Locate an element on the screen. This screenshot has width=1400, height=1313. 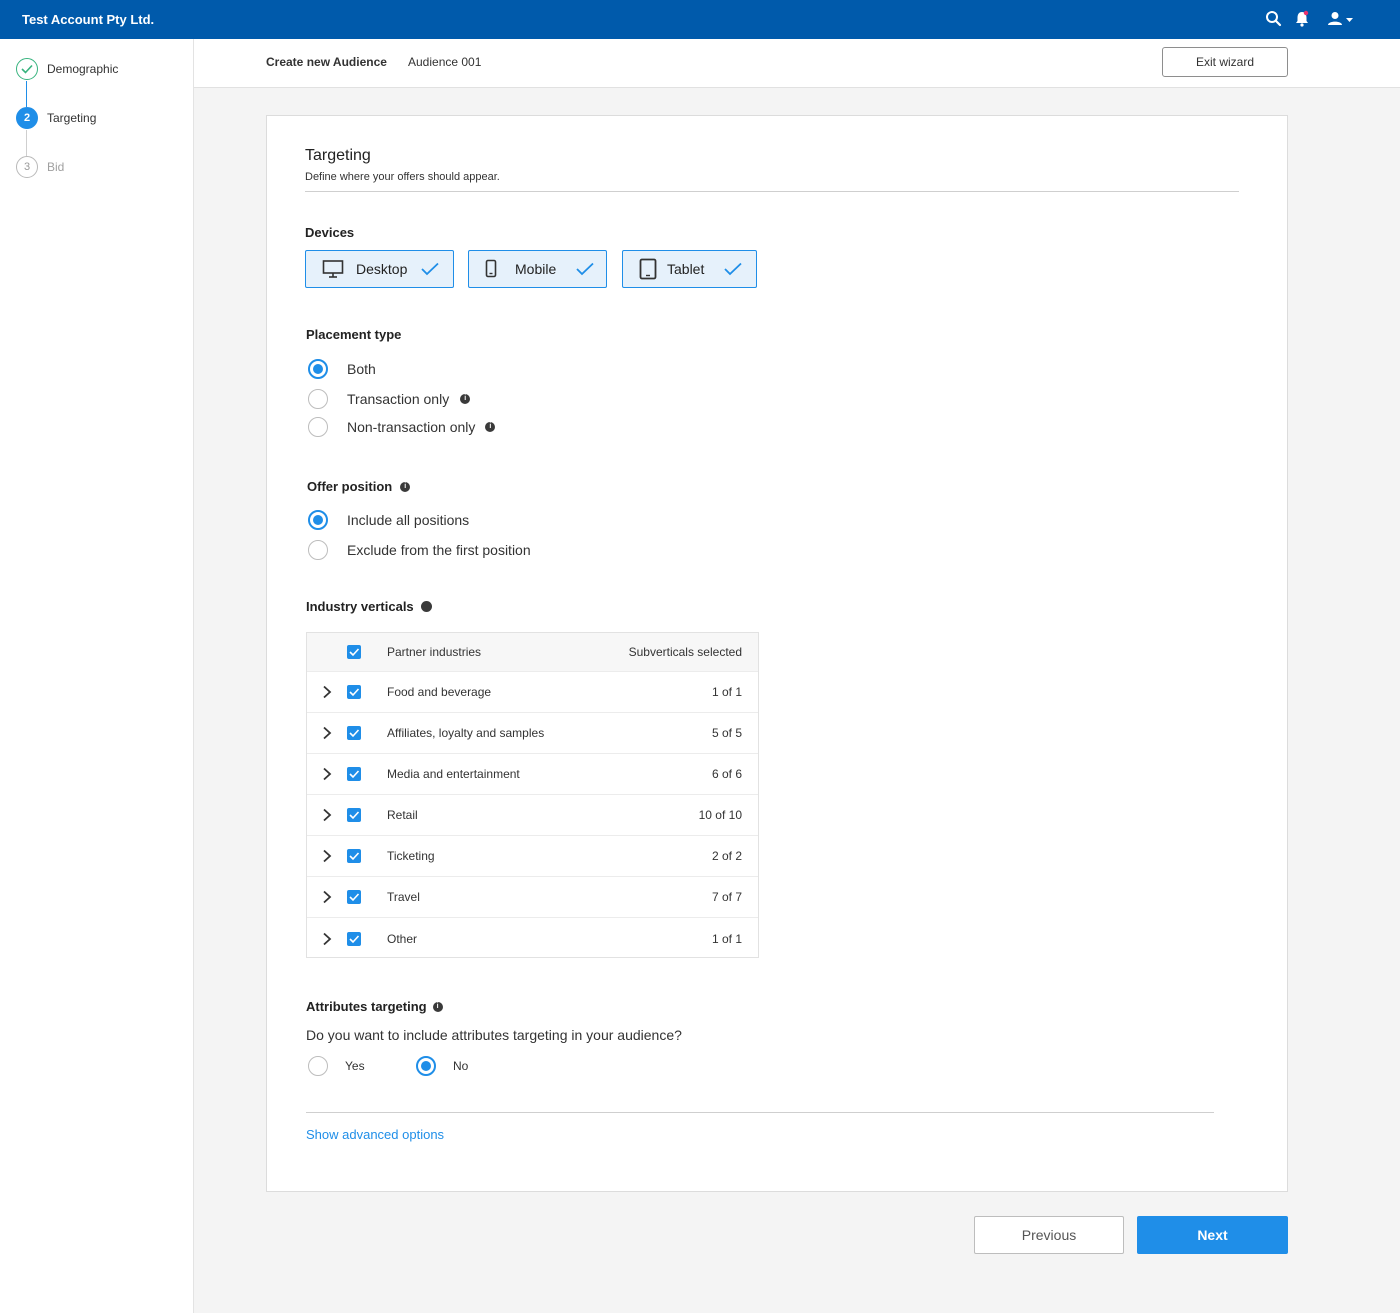
subverticals-count: 7 of 7 is located at coordinates (726, 897).